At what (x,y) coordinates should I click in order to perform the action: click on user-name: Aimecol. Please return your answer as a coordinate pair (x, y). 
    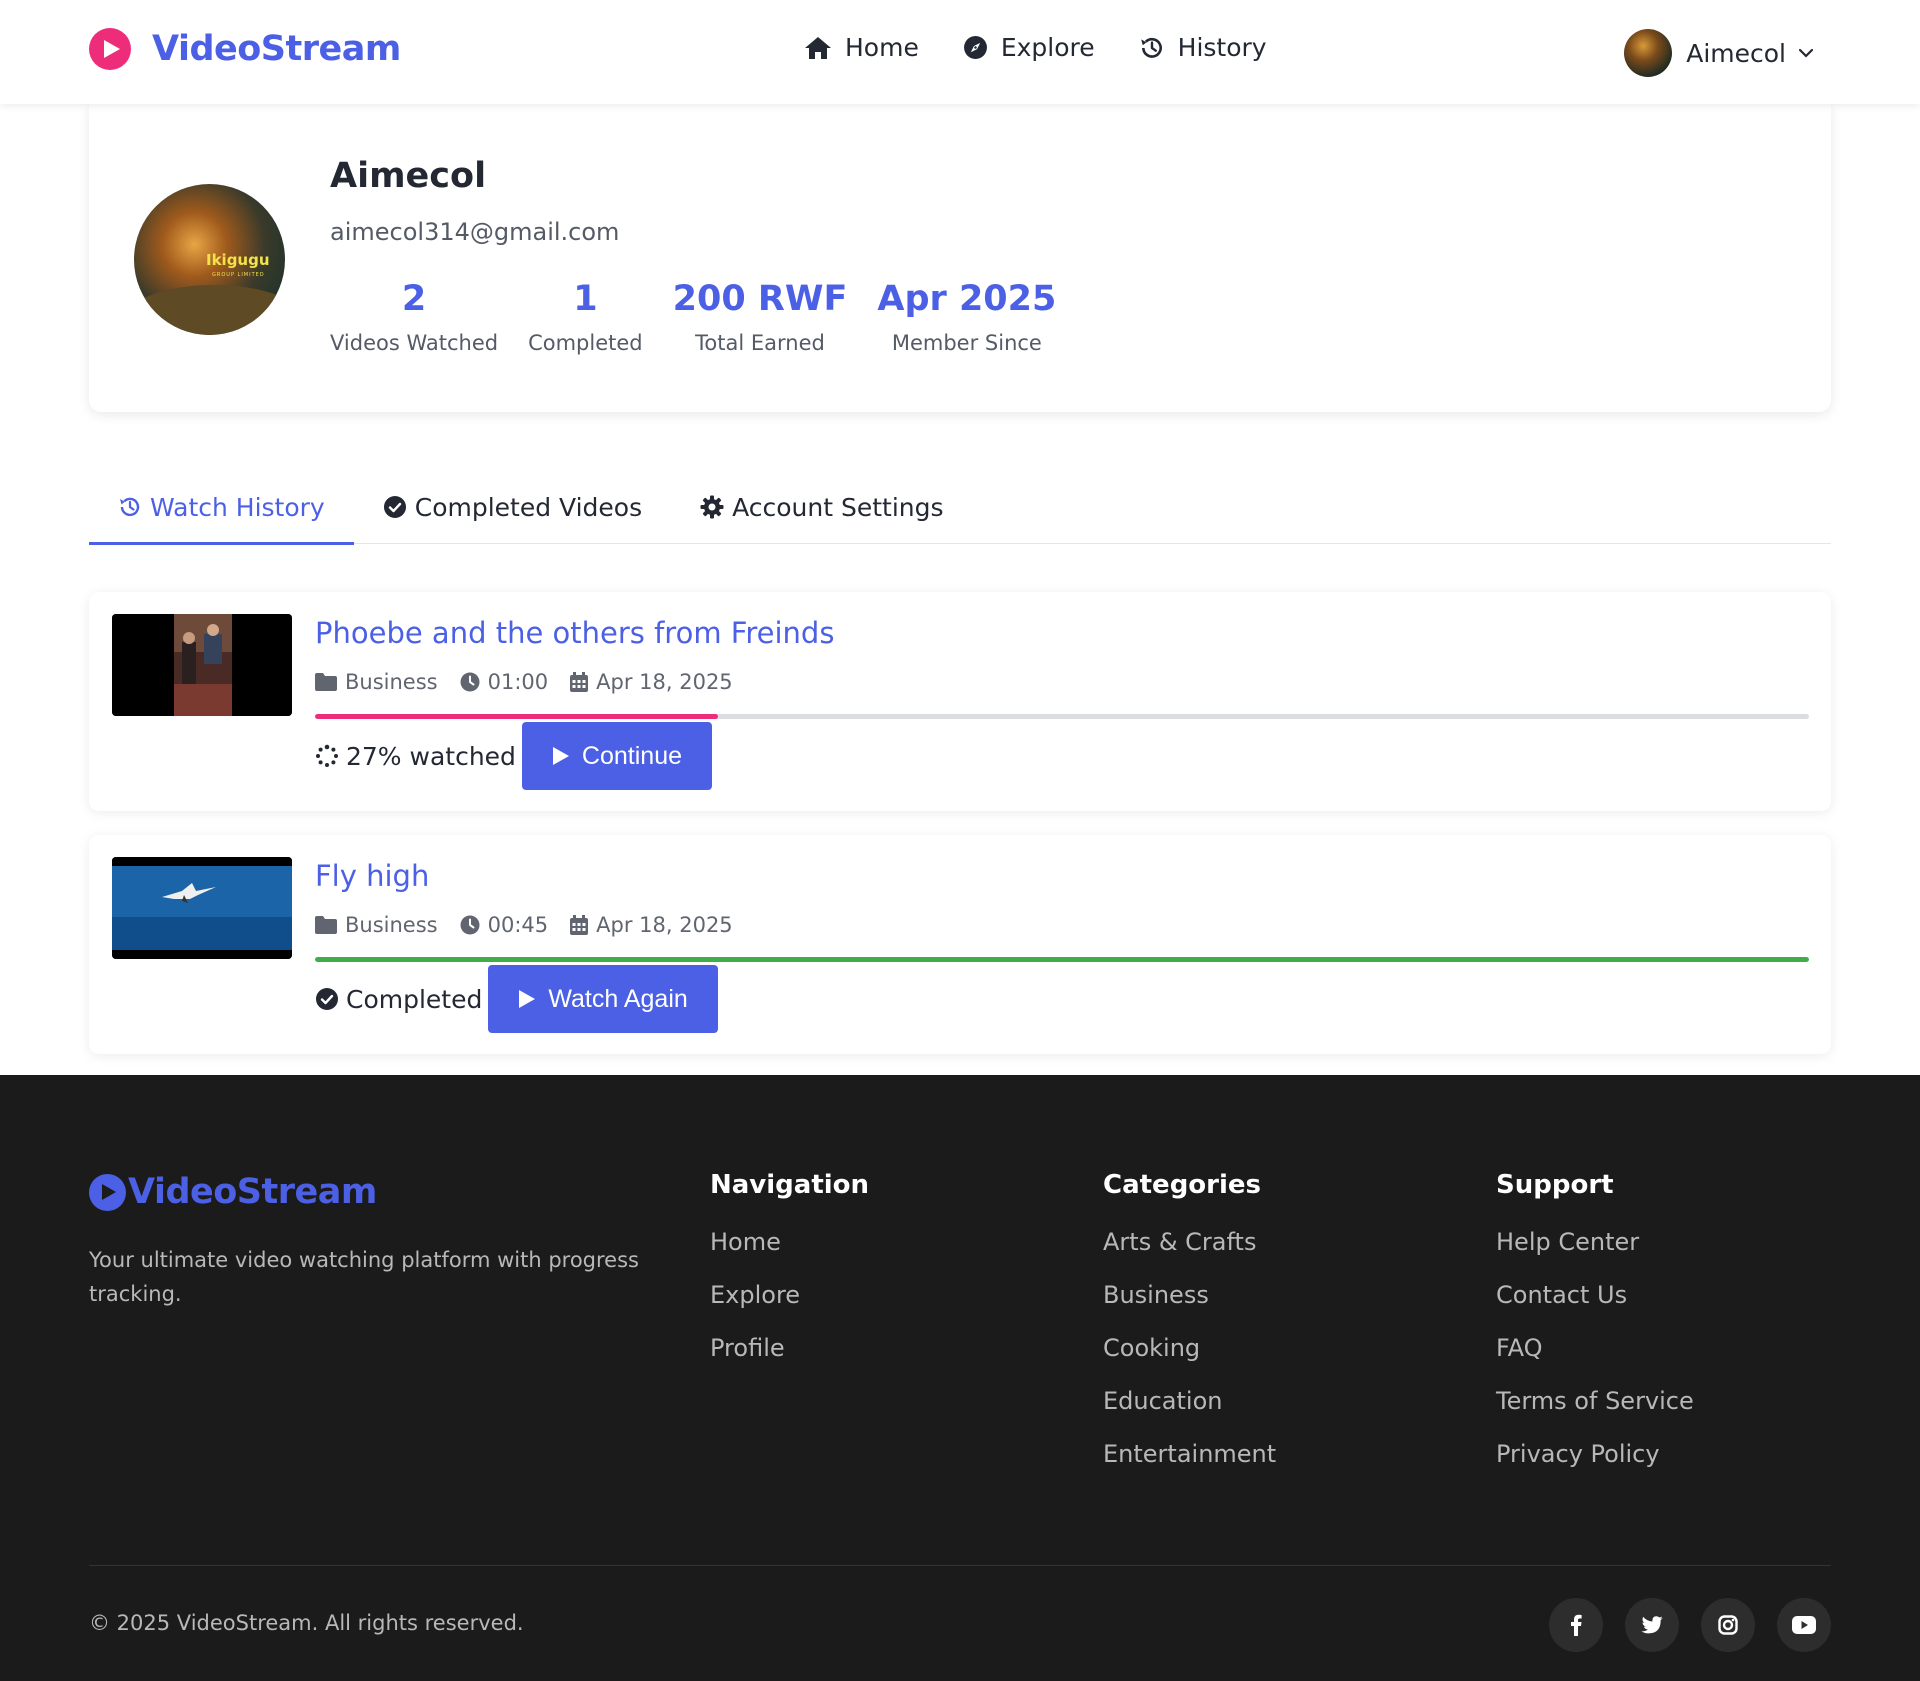
    Looking at the image, I should click on (1736, 53).